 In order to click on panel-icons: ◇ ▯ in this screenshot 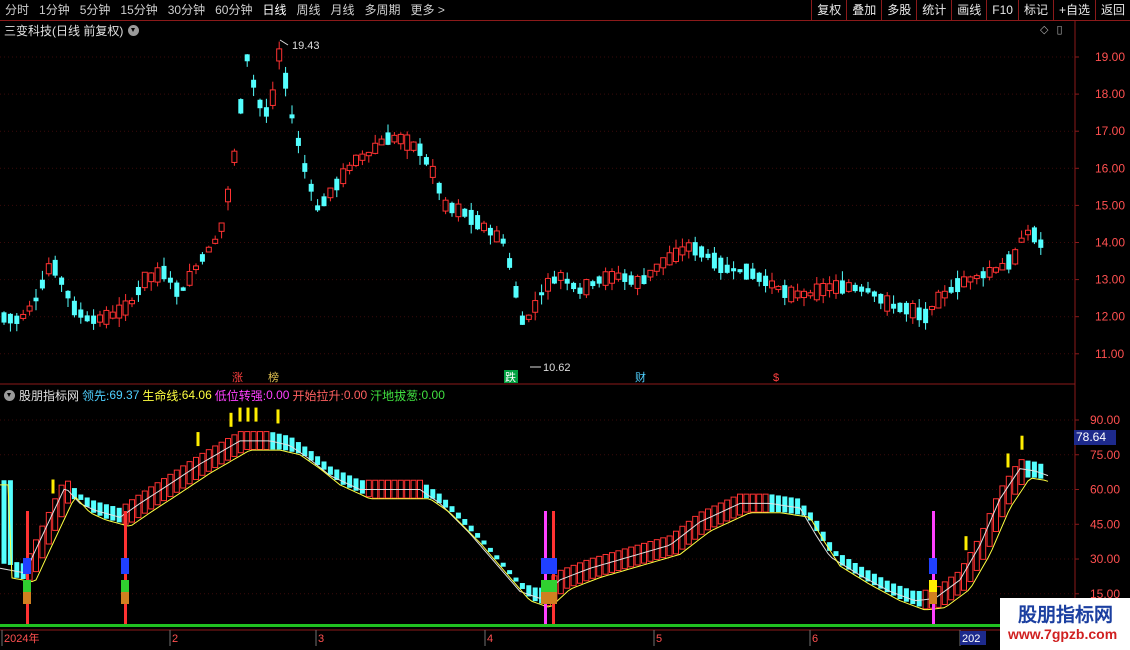, I will do `click(1051, 29)`.